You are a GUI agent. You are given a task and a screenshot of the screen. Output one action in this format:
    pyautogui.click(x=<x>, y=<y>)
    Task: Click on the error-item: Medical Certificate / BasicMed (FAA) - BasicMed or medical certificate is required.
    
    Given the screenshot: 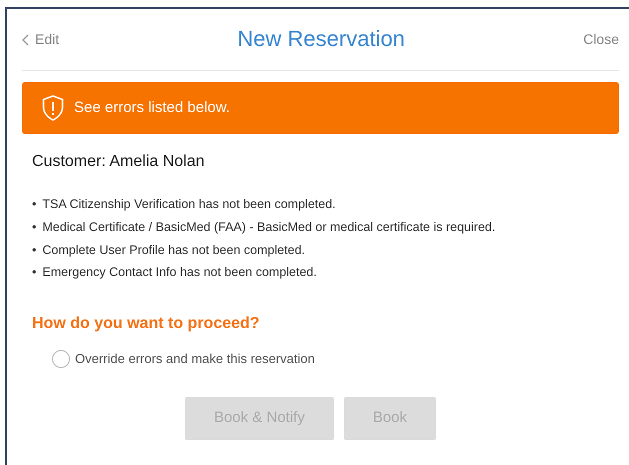 What is the action you would take?
    pyautogui.click(x=269, y=227)
    